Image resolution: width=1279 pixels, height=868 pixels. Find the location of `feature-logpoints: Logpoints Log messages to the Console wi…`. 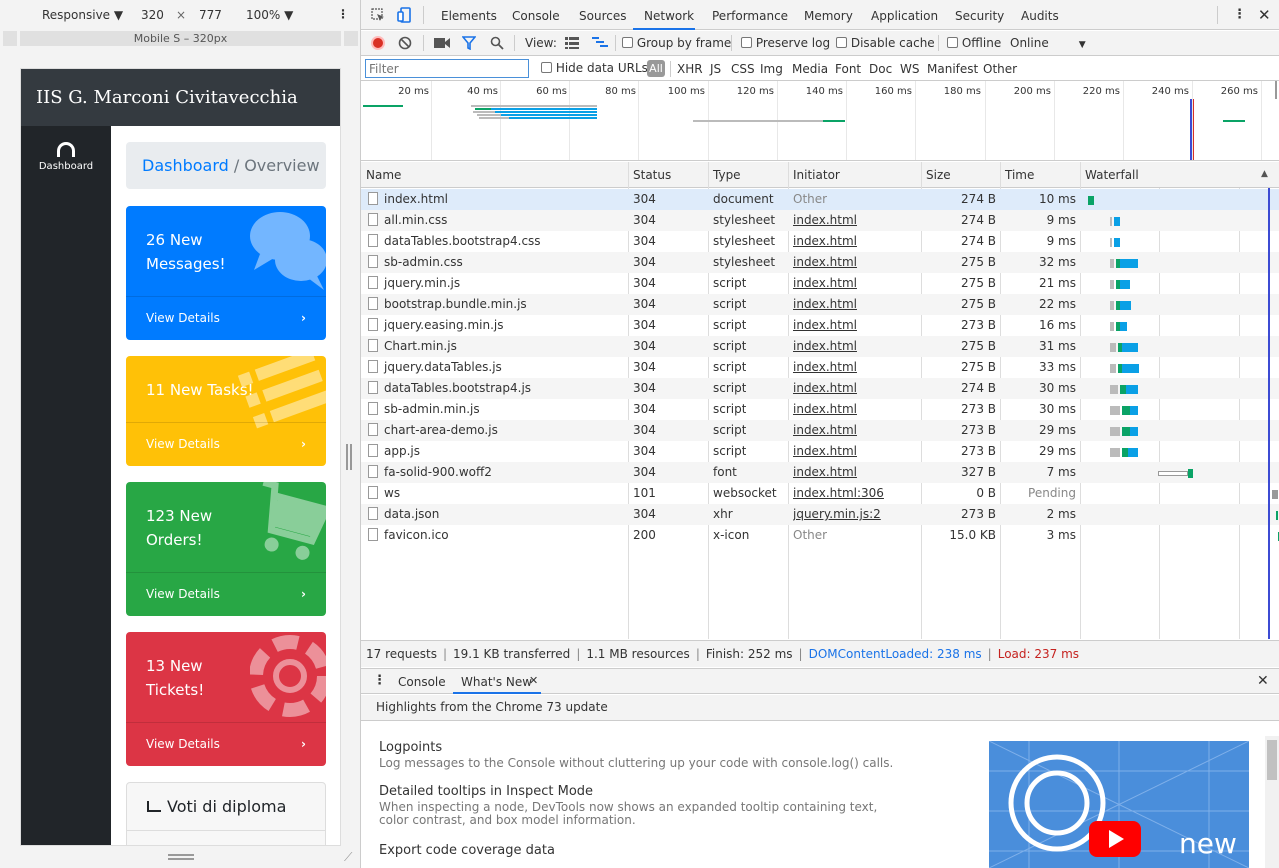

feature-logpoints: Logpoints Log messages to the Console wi… is located at coordinates (664, 755).